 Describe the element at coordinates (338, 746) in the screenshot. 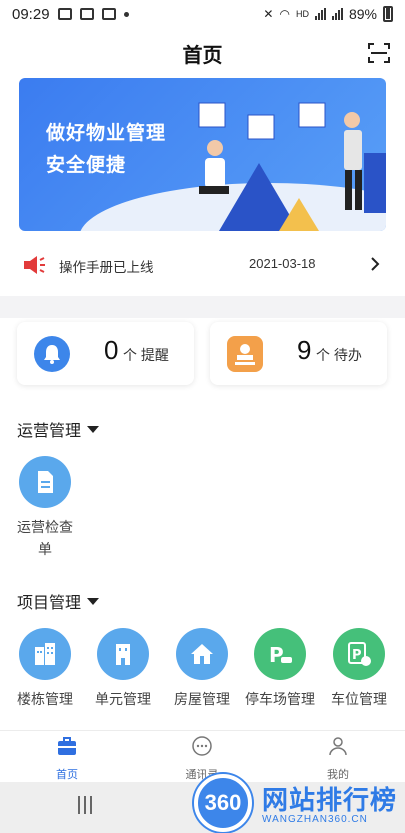

I see `user-icon` at that location.